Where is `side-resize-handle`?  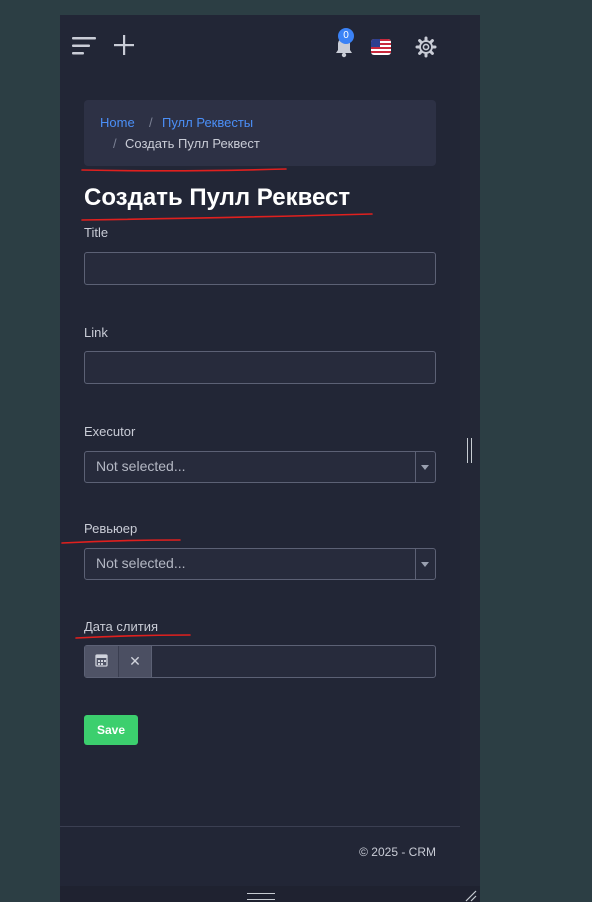 side-resize-handle is located at coordinates (469, 450).